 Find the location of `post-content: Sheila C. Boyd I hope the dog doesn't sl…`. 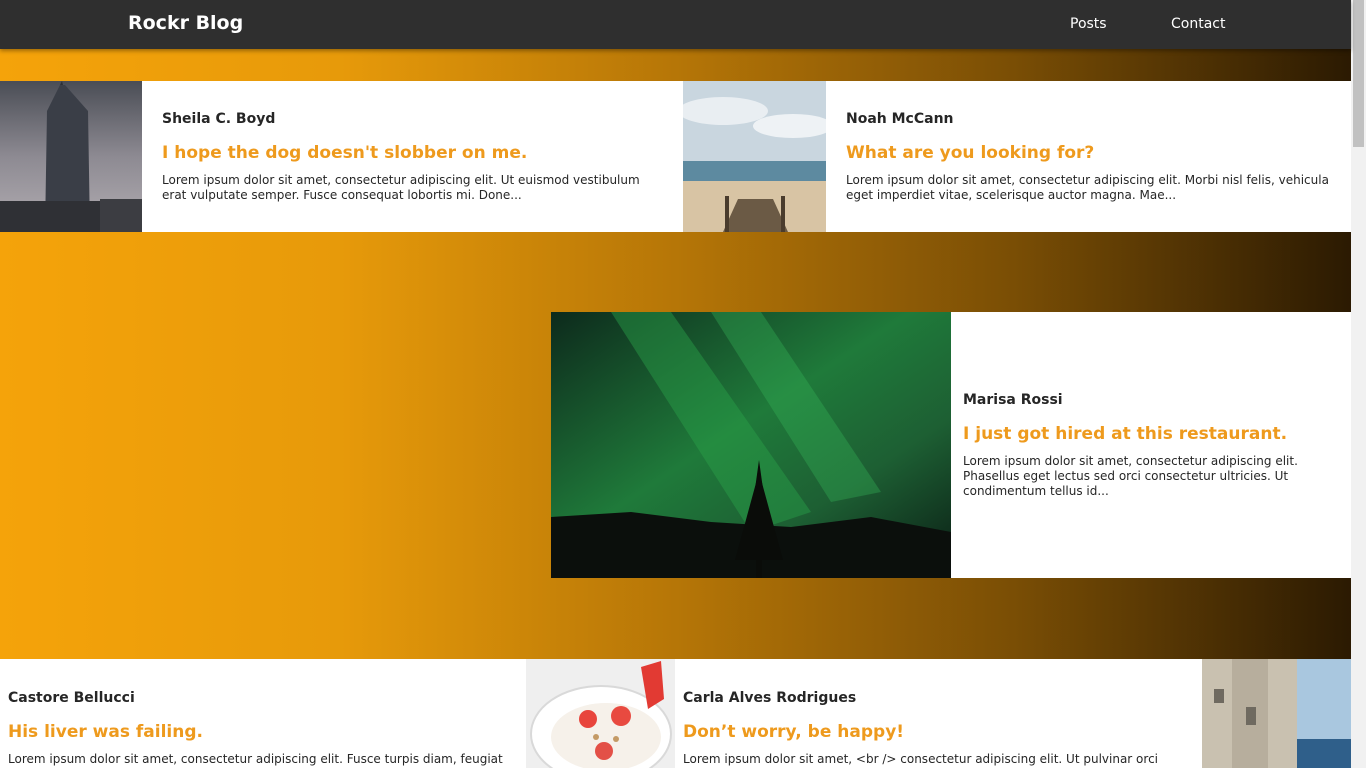

post-content: Sheila C. Boyd I hope the dog doesn't sl… is located at coordinates (412, 156).